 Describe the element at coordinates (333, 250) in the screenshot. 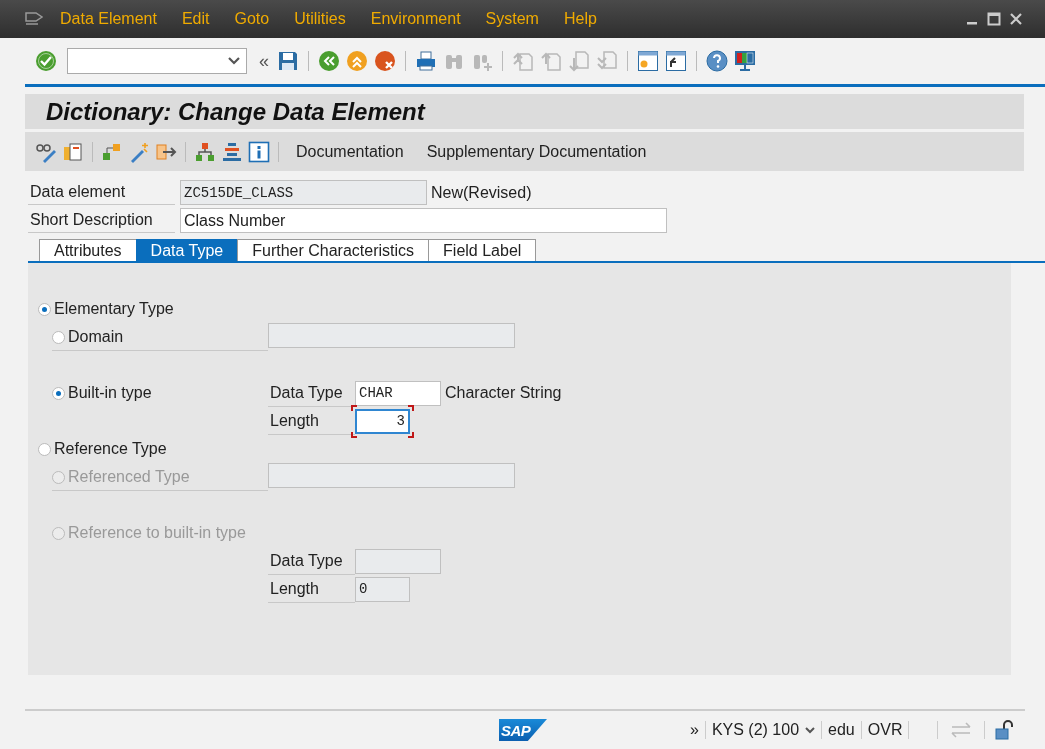

I see `tab: Further Characteristics` at that location.